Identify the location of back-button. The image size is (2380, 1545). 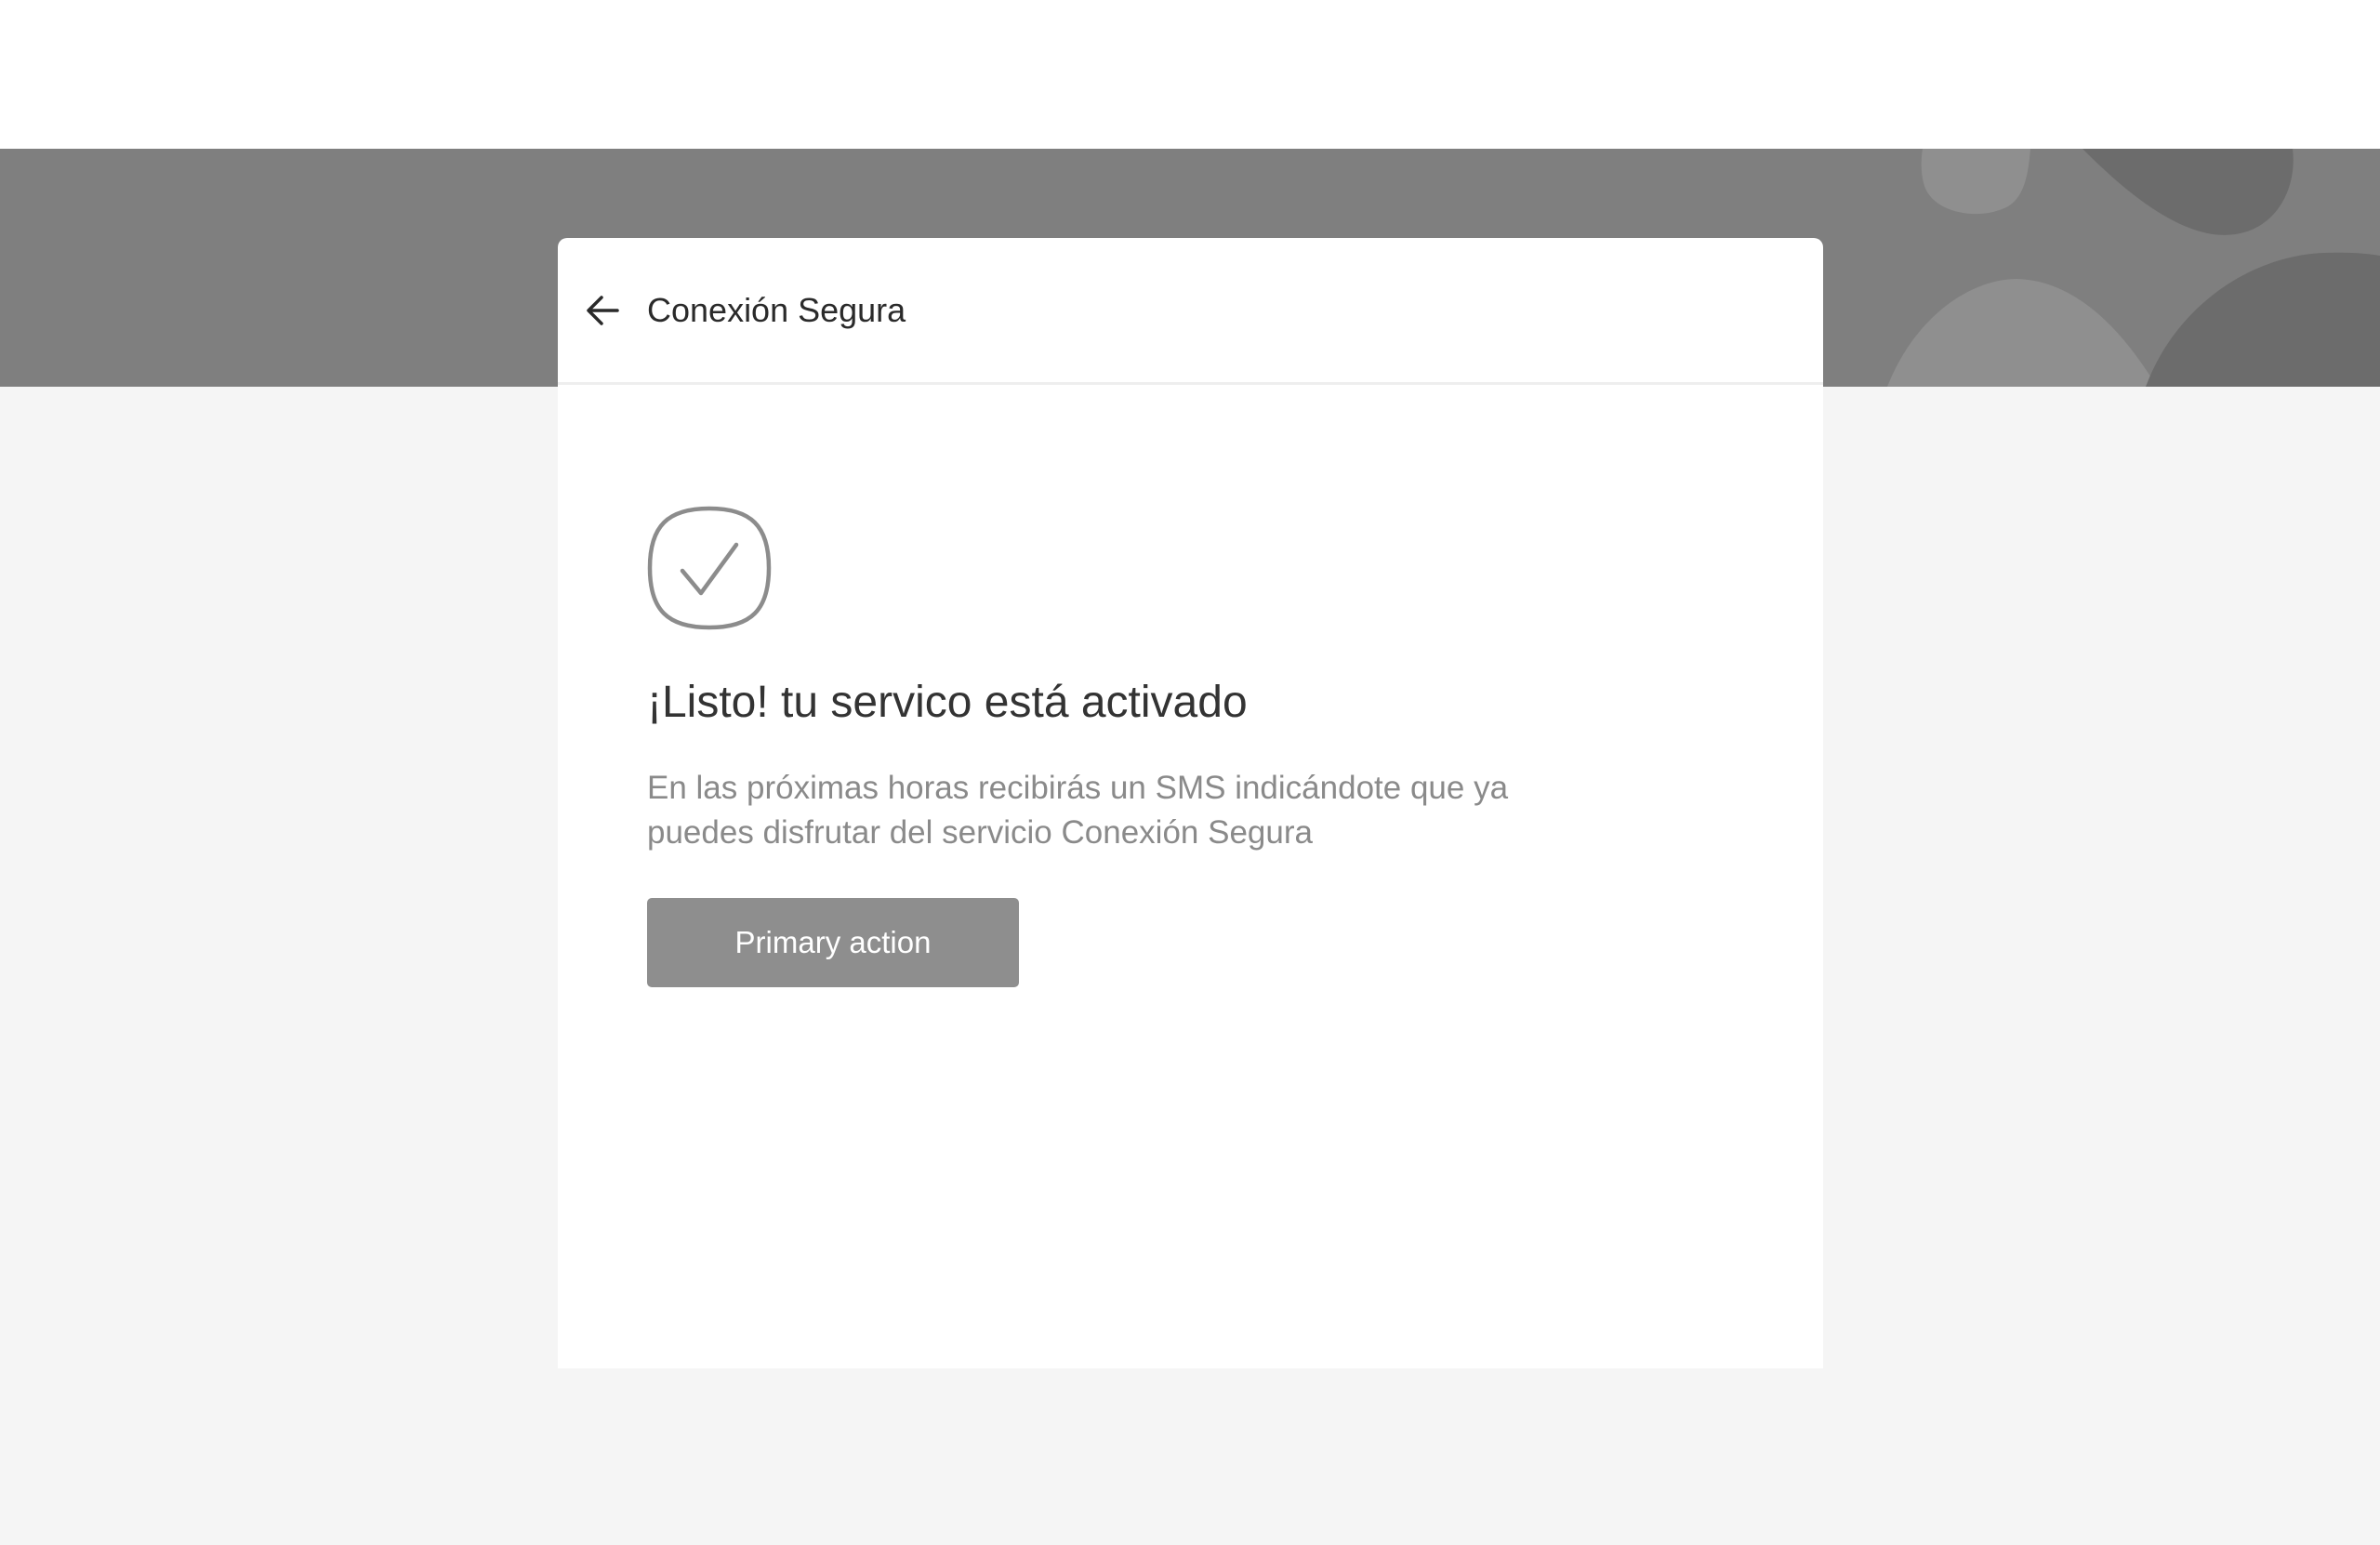
(602, 310).